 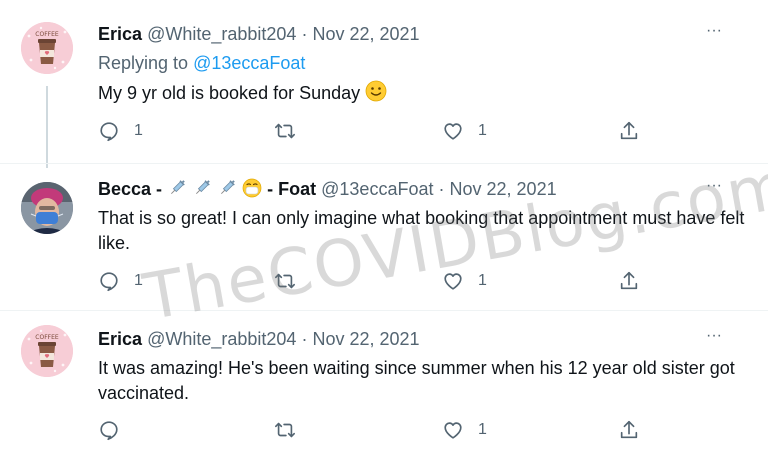 What do you see at coordinates (291, 189) in the screenshot?
I see `author-name-end: - Foat` at bounding box center [291, 189].